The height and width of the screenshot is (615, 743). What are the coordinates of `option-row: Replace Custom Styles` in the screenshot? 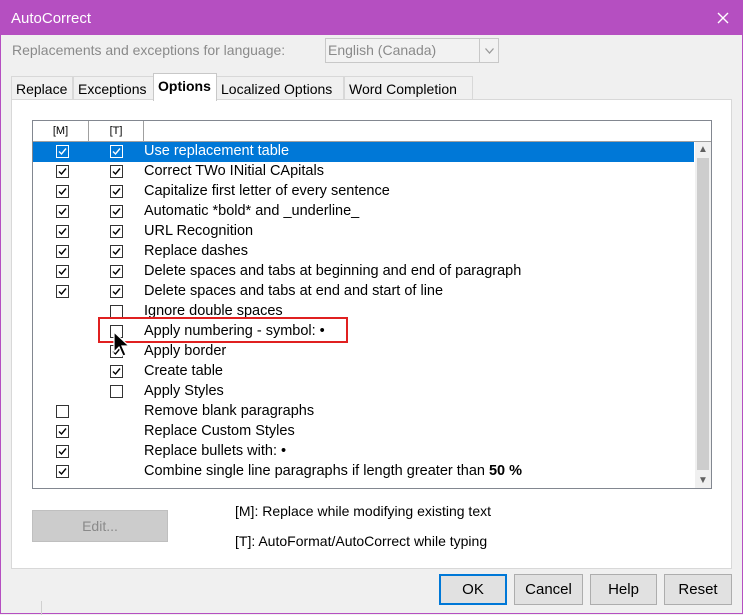 It's located at (363, 432).